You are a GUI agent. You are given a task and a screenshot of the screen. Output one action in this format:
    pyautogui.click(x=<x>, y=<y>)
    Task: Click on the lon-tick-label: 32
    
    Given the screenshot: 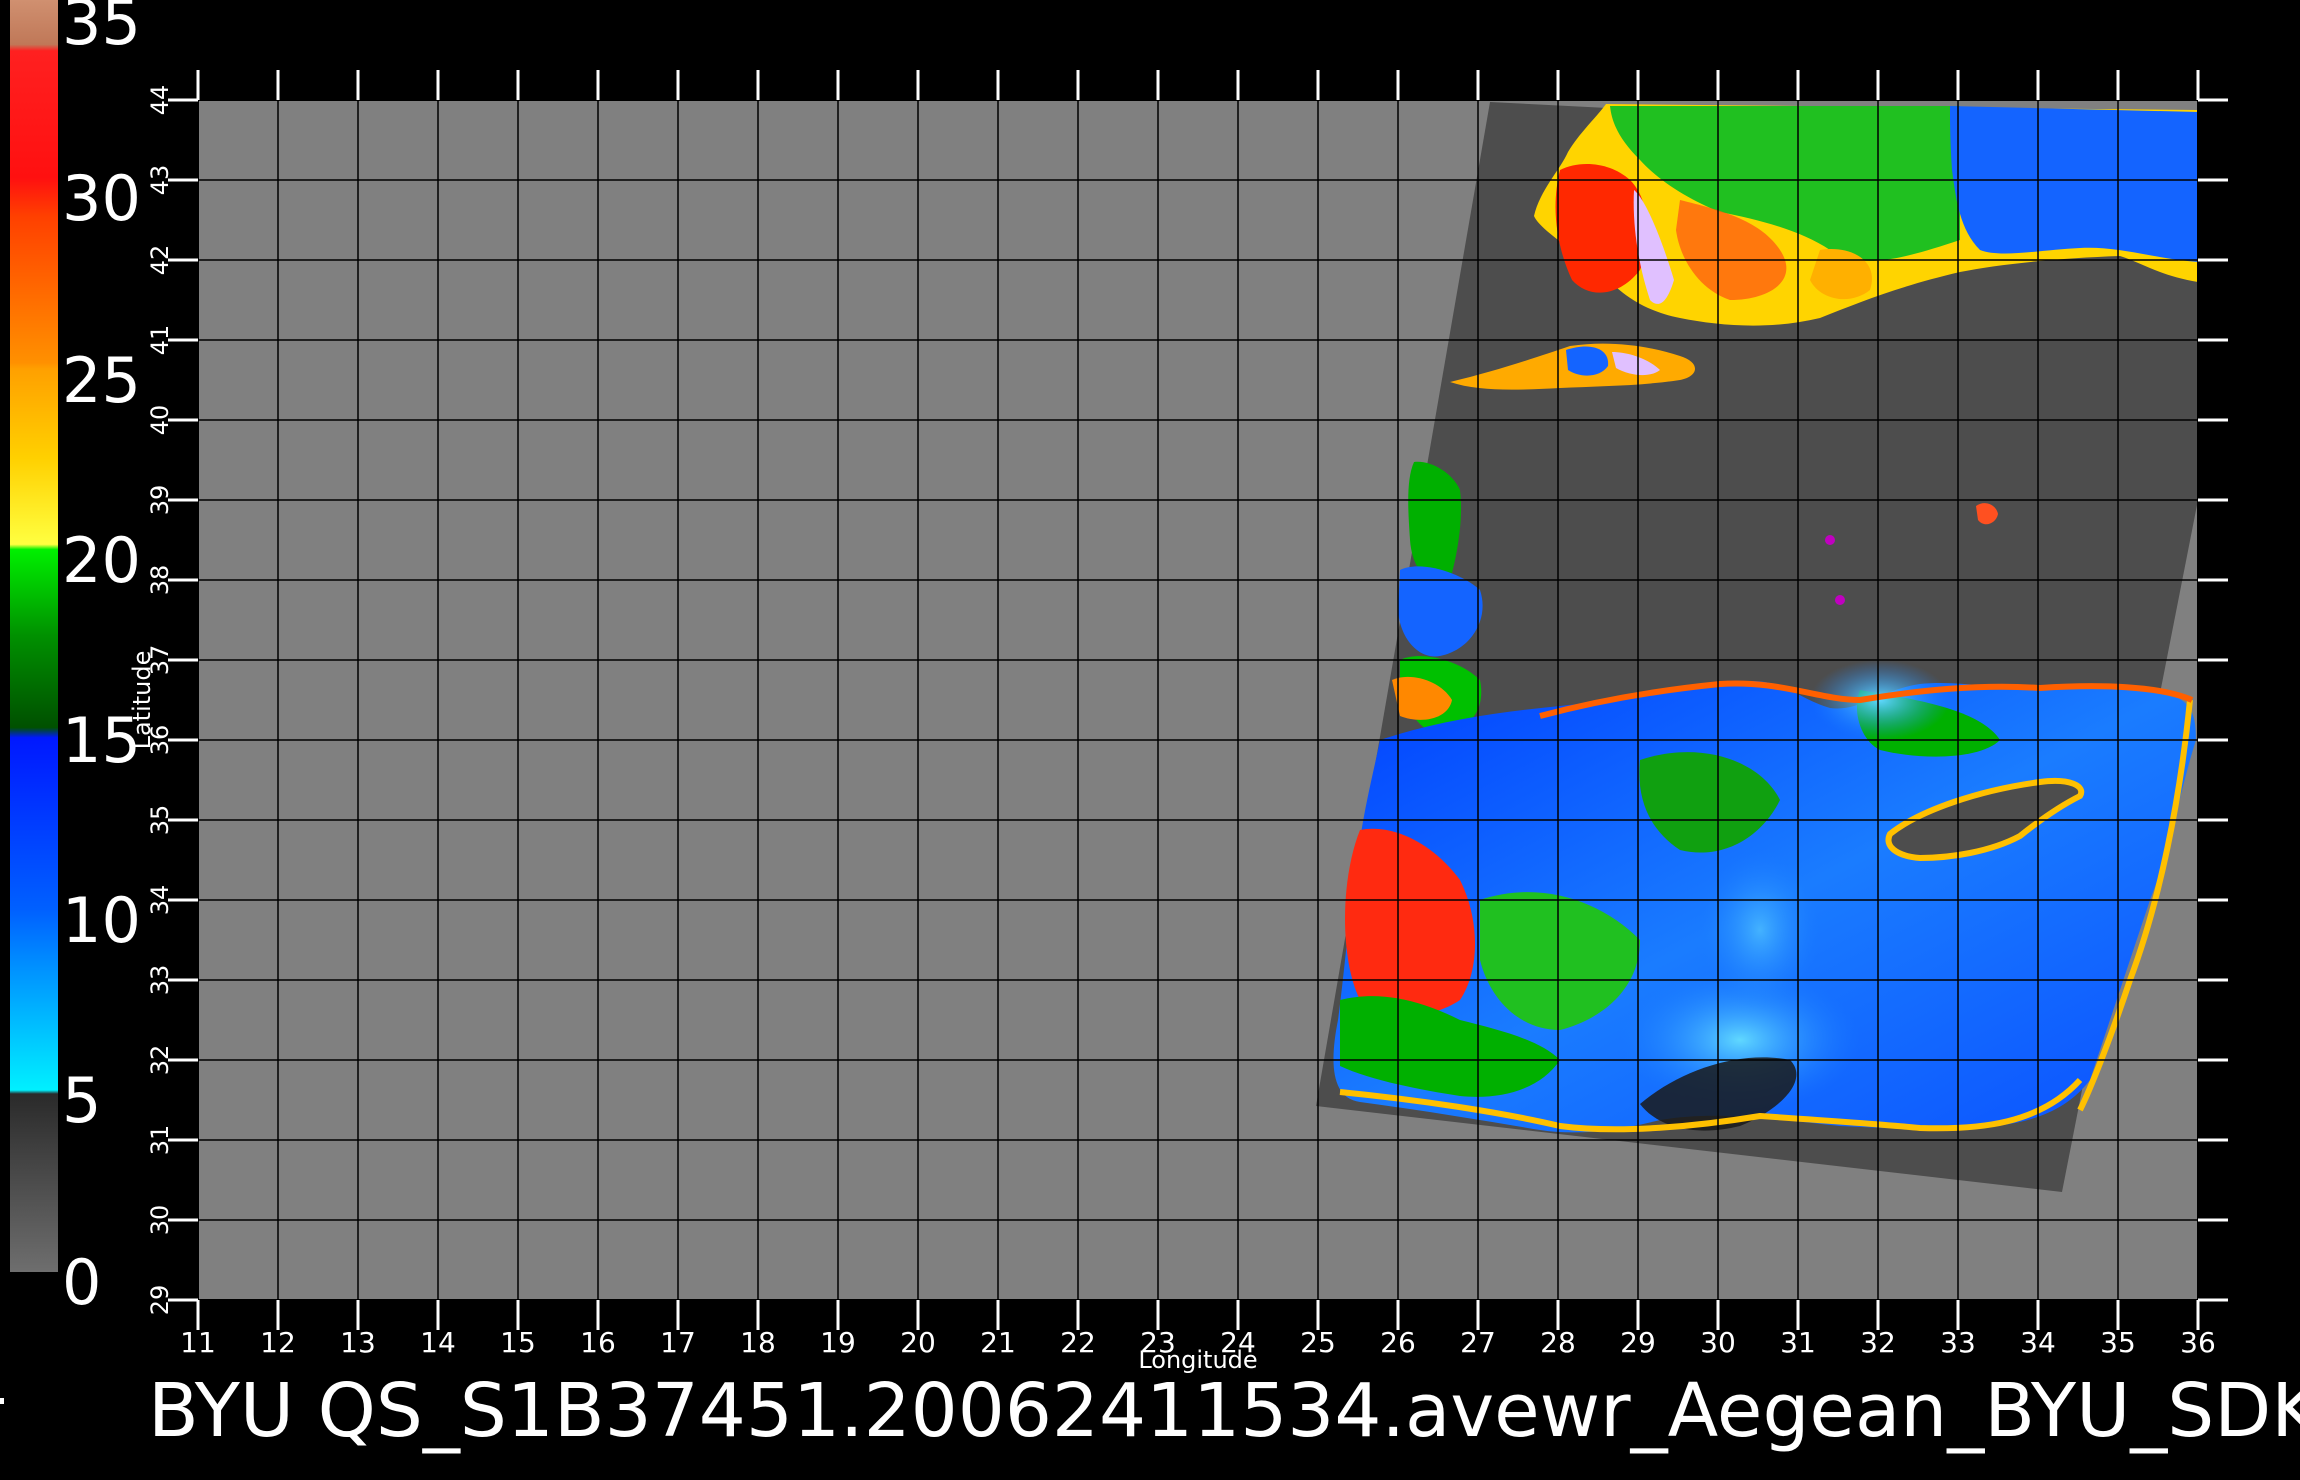 What is the action you would take?
    pyautogui.click(x=1878, y=1342)
    